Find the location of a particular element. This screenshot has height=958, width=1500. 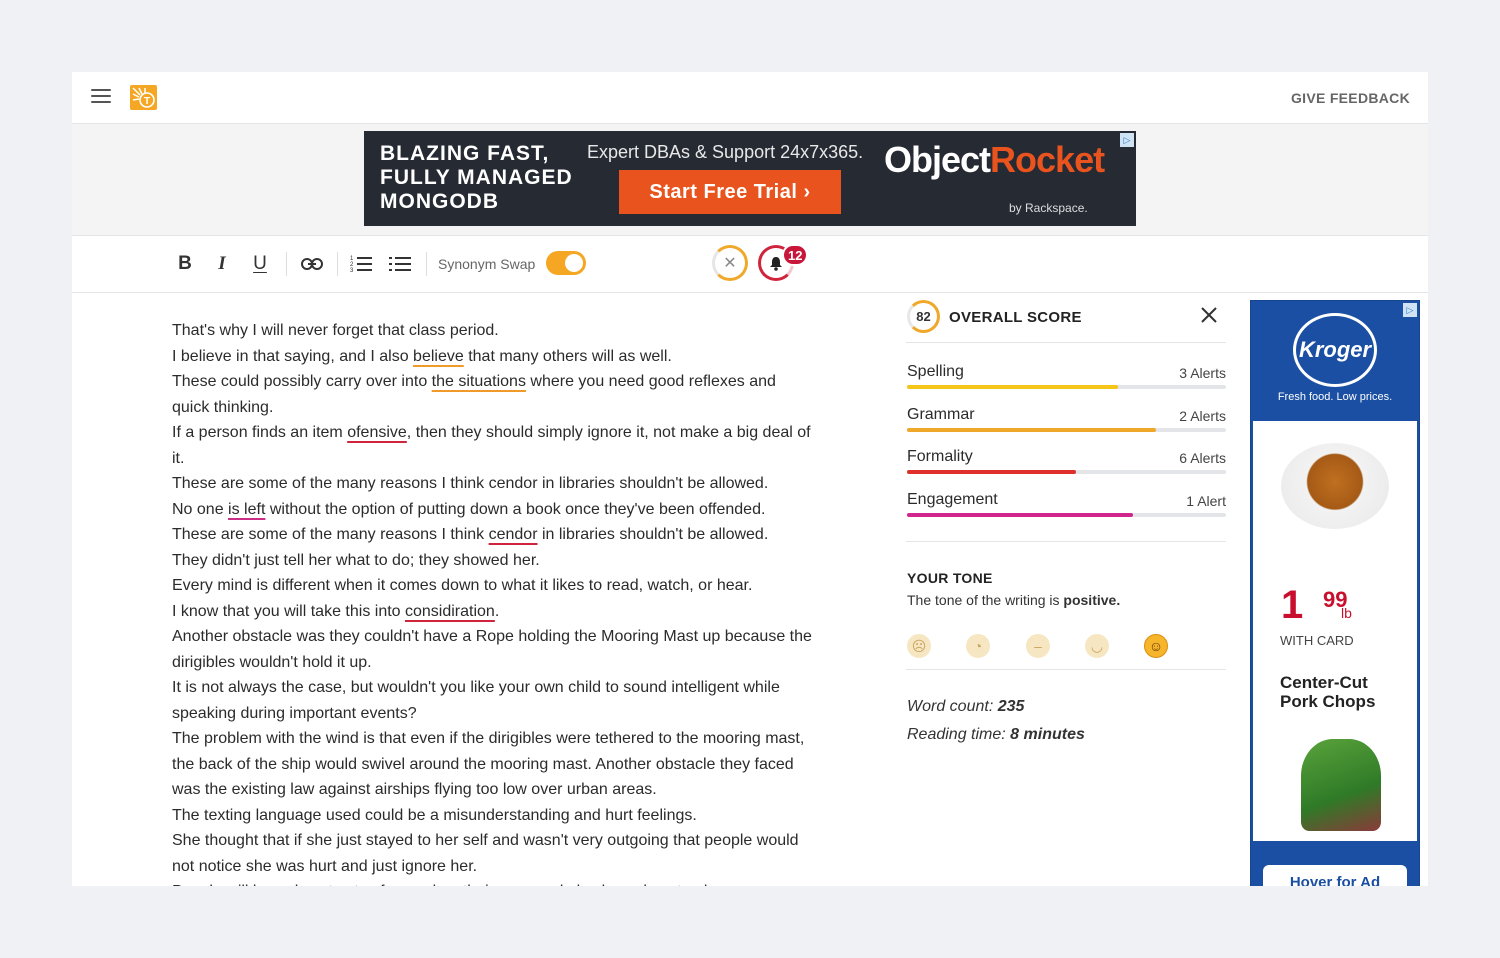

link-icon is located at coordinates (312, 264).